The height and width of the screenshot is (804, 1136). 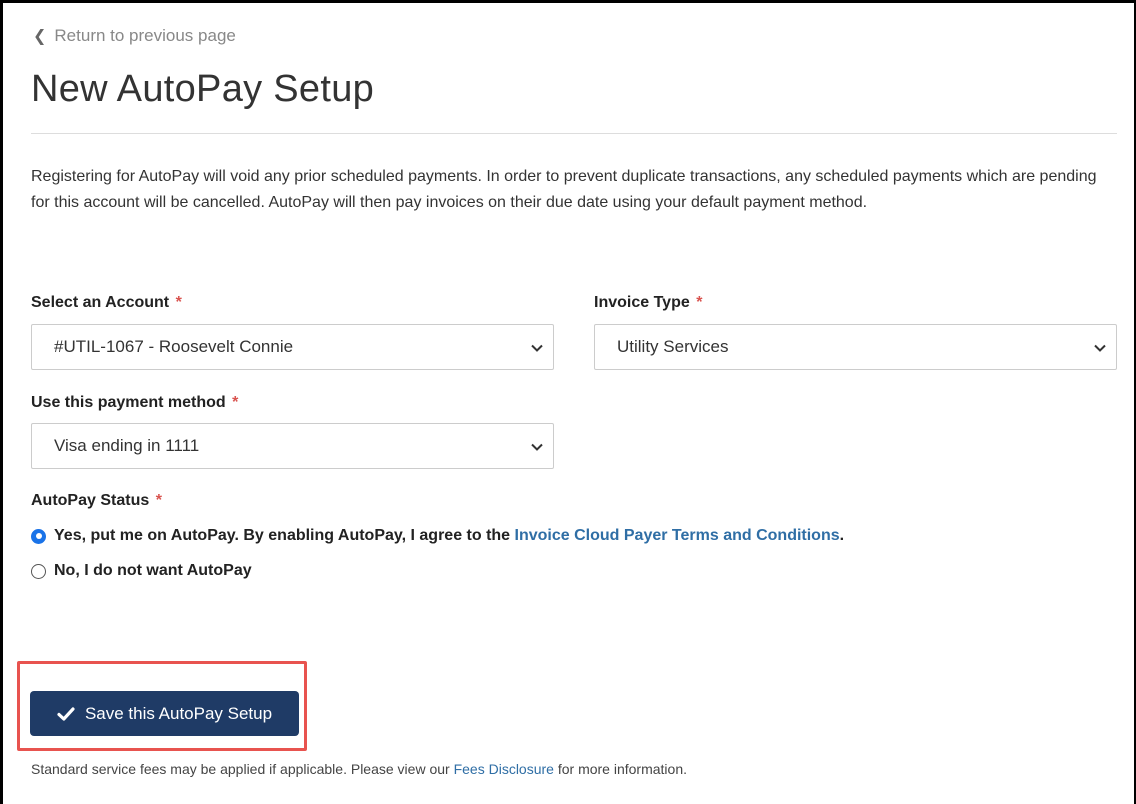 I want to click on payment-method-select: Visa ending in 1111, so click(x=292, y=446).